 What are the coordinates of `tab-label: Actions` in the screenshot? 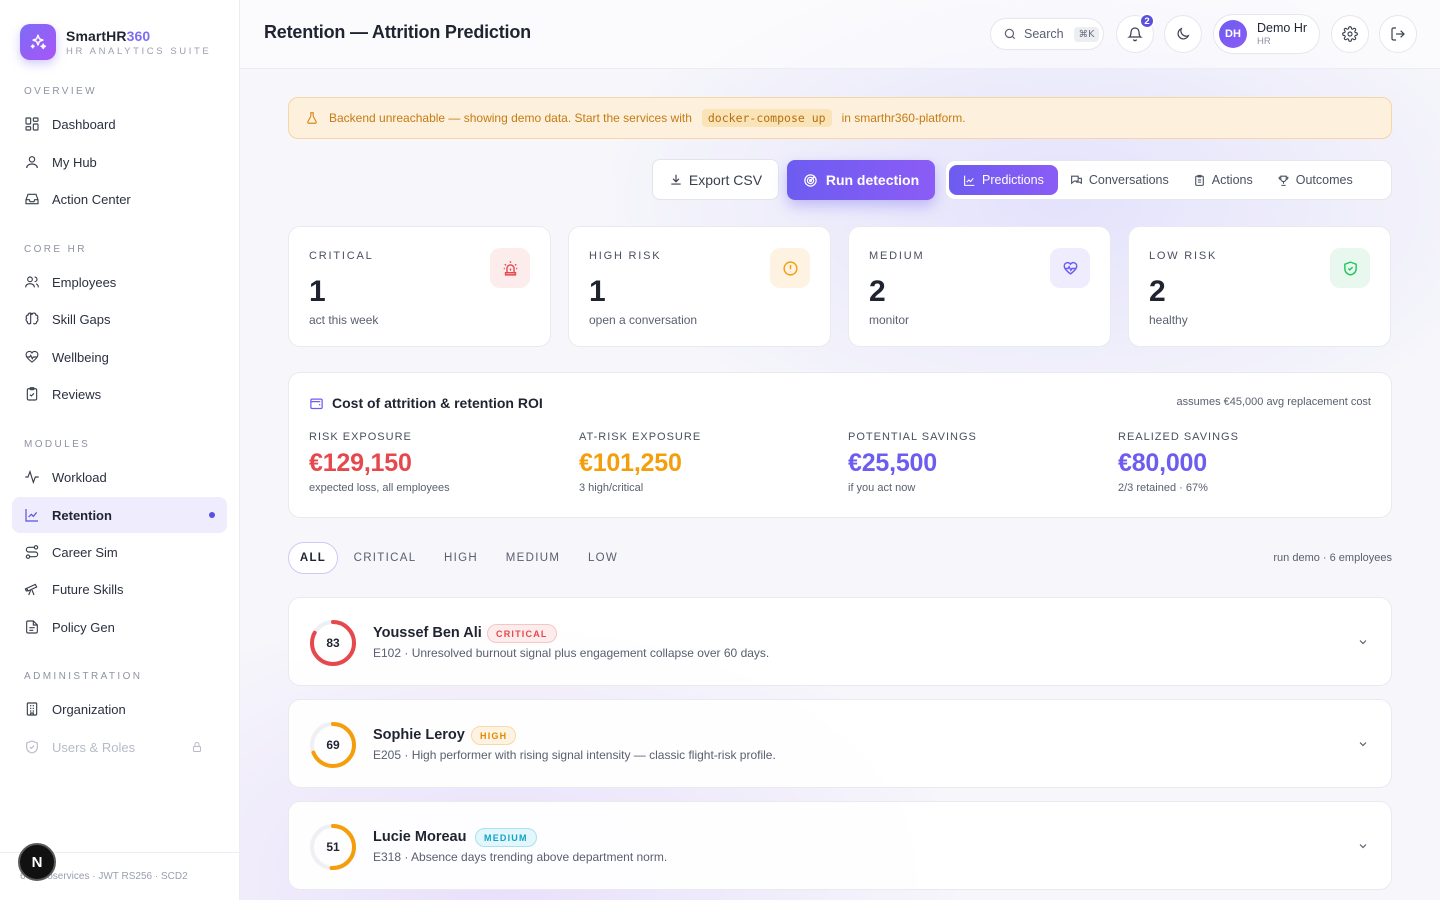 It's located at (1232, 180).